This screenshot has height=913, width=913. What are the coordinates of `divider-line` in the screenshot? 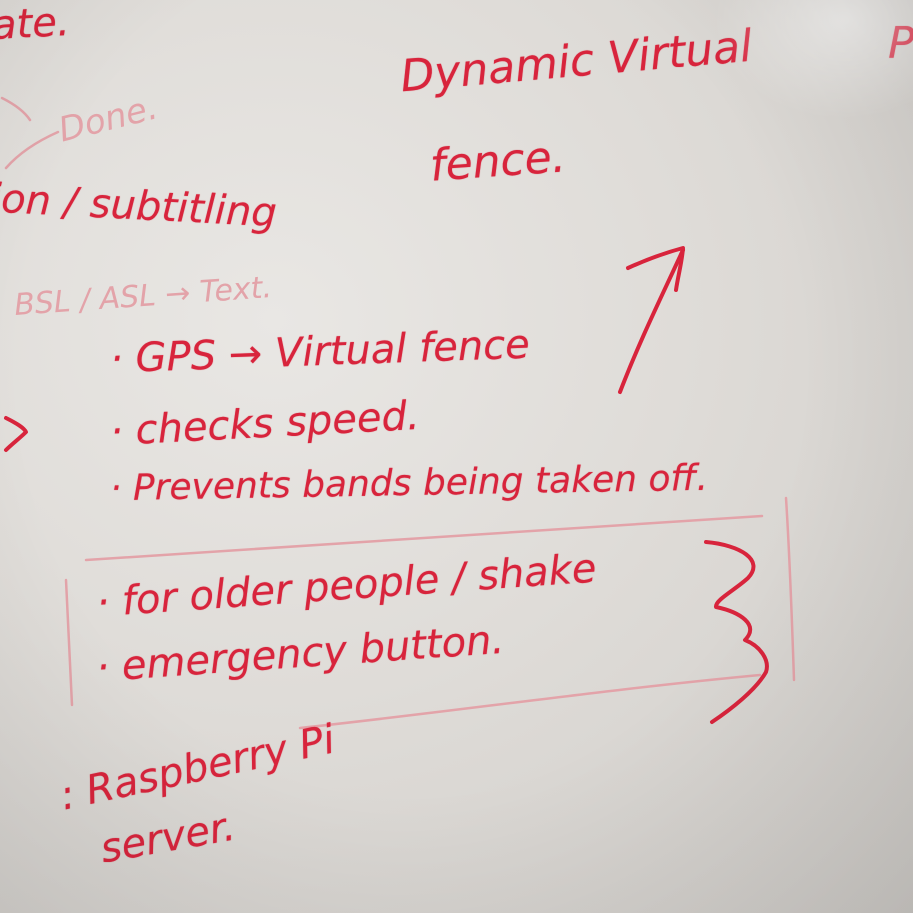 It's located at (424, 538).